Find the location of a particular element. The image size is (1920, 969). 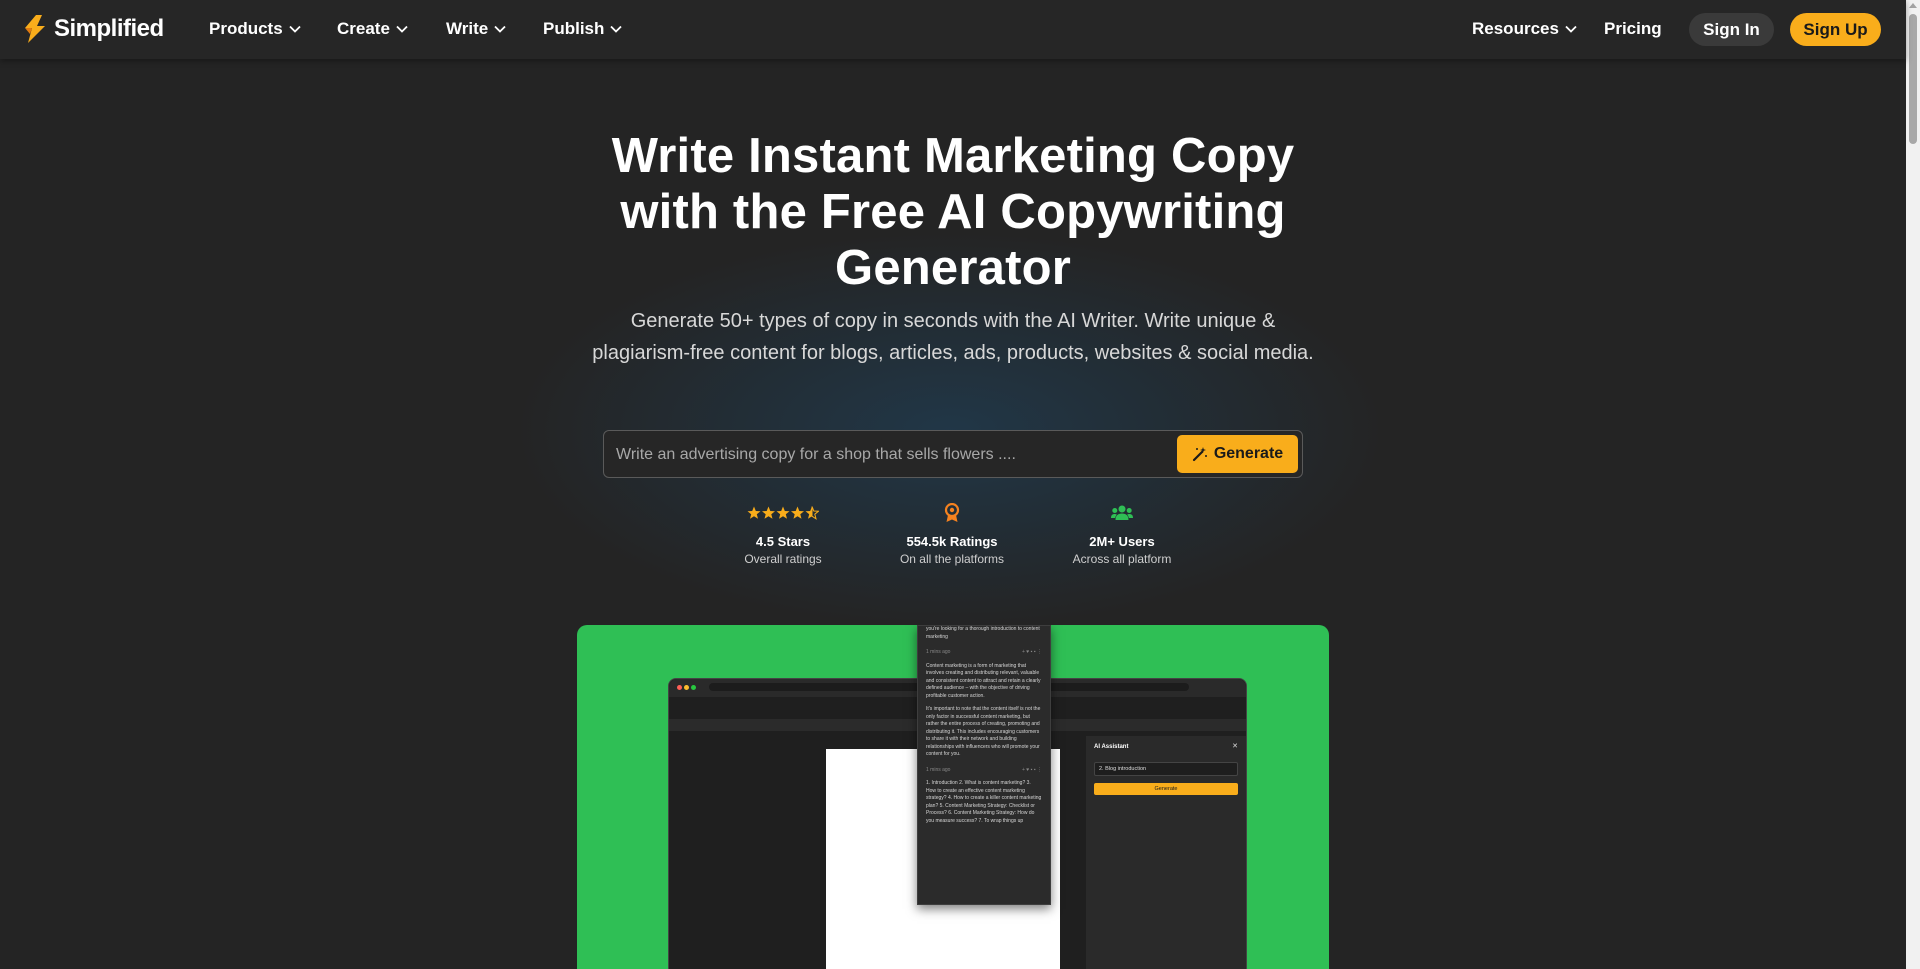

nav-pricing-label: Pricing is located at coordinates (1633, 28).